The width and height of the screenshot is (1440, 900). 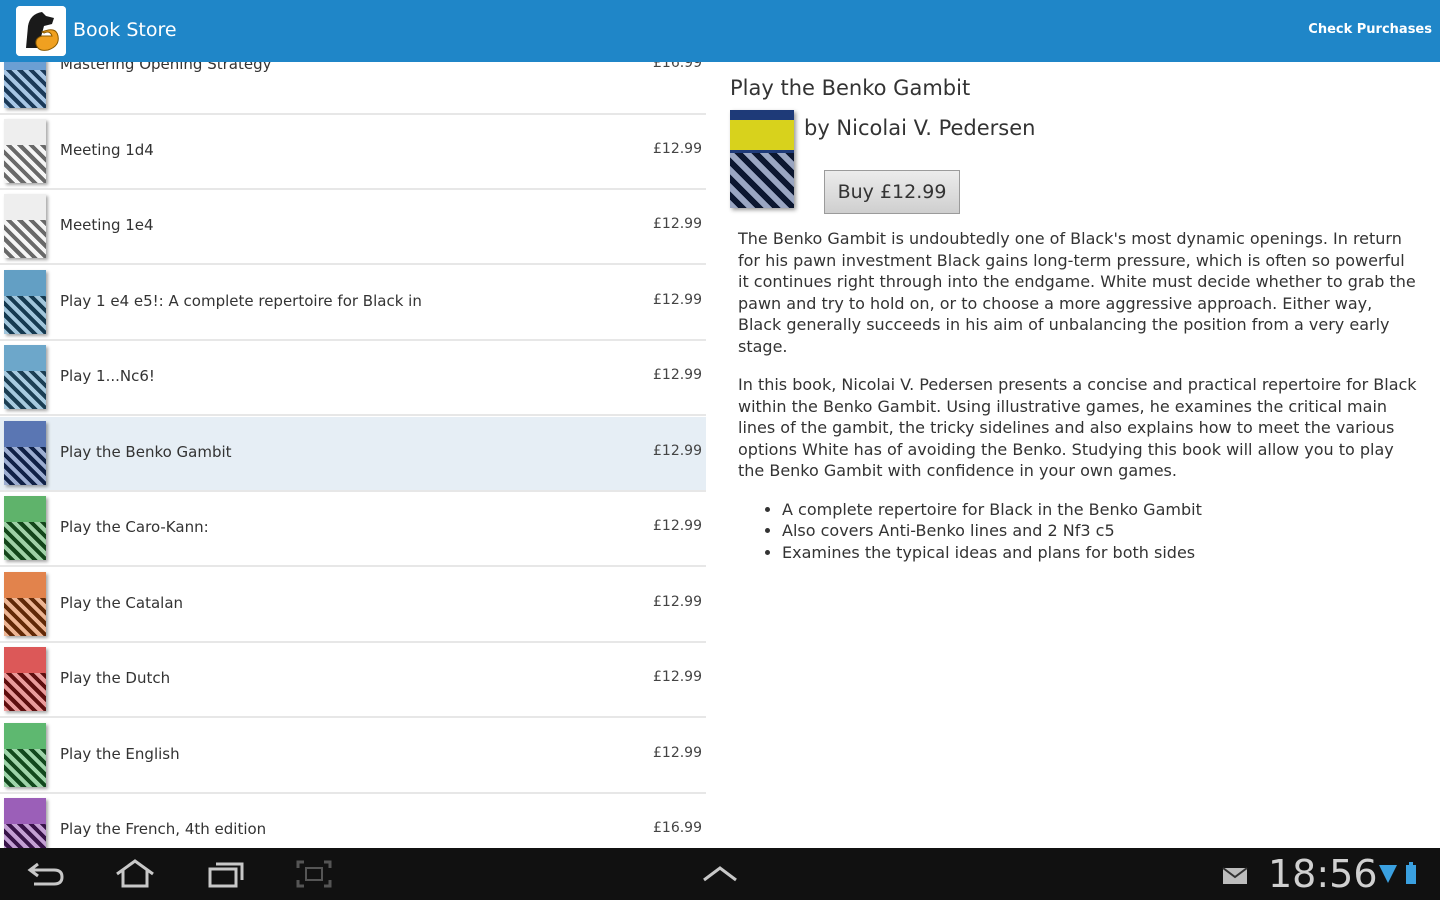 I want to click on app-title: Book Store, so click(x=125, y=30).